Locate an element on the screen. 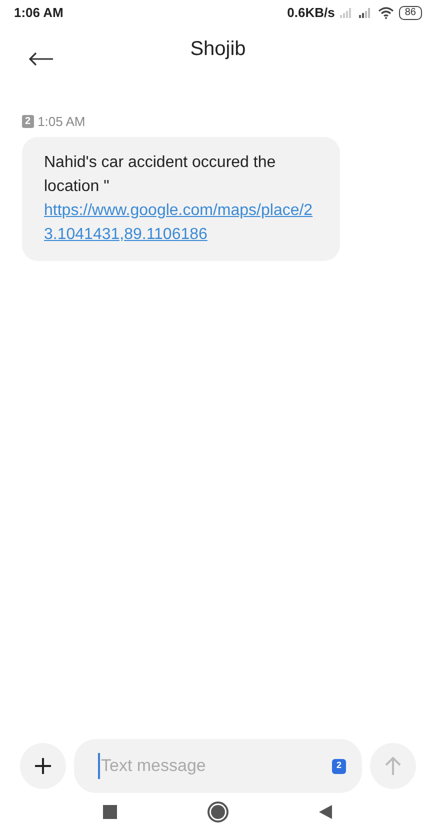 The width and height of the screenshot is (436, 833). up-arrow-icon is located at coordinates (393, 766).